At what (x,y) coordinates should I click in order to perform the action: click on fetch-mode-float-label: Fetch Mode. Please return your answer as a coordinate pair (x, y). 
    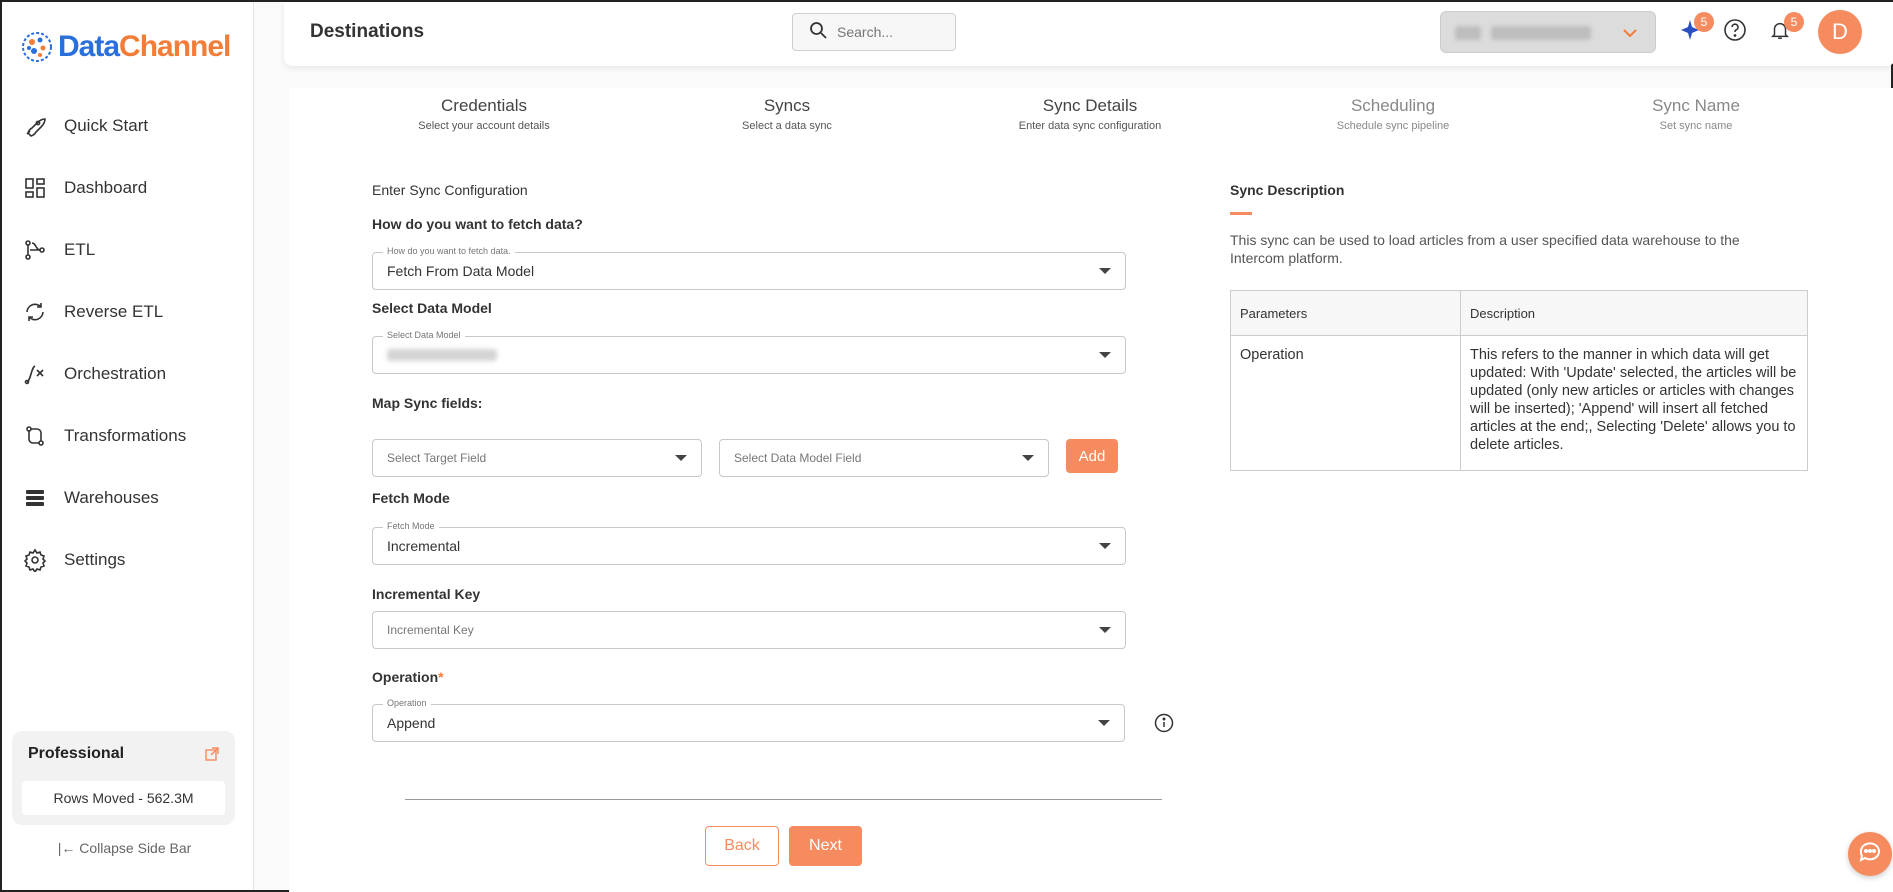
    Looking at the image, I should click on (411, 526).